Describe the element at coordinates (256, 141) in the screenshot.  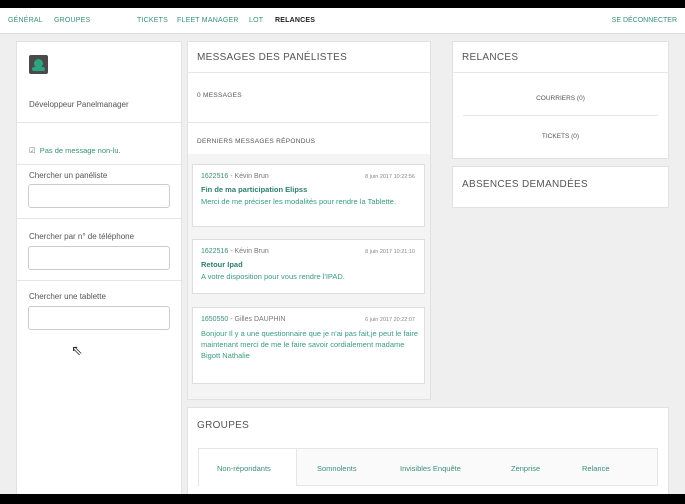
I see `last-replies-label: DERNIERS MESSAGES RÉPONDUS` at that location.